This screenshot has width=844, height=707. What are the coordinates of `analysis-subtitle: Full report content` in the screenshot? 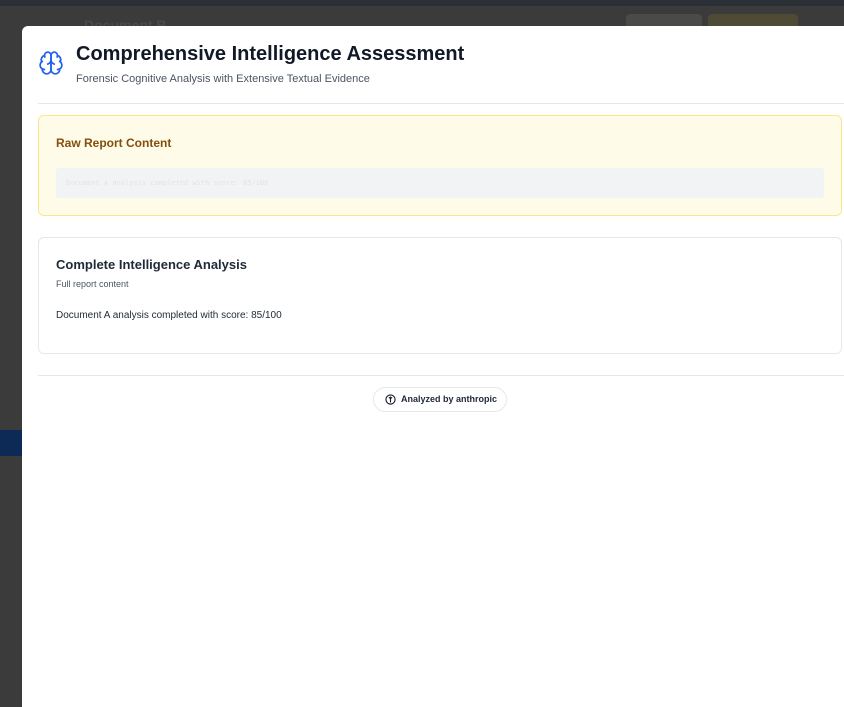 It's located at (92, 284).